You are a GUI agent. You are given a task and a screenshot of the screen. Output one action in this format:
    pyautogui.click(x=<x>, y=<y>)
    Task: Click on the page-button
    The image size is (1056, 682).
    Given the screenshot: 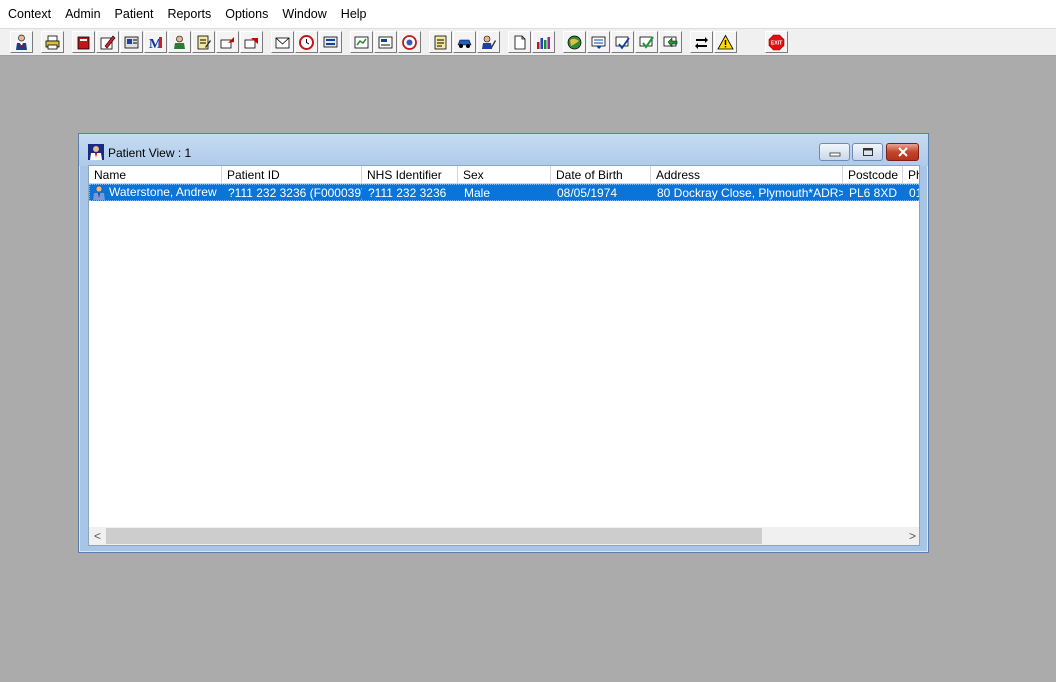 What is the action you would take?
    pyautogui.click(x=519, y=42)
    